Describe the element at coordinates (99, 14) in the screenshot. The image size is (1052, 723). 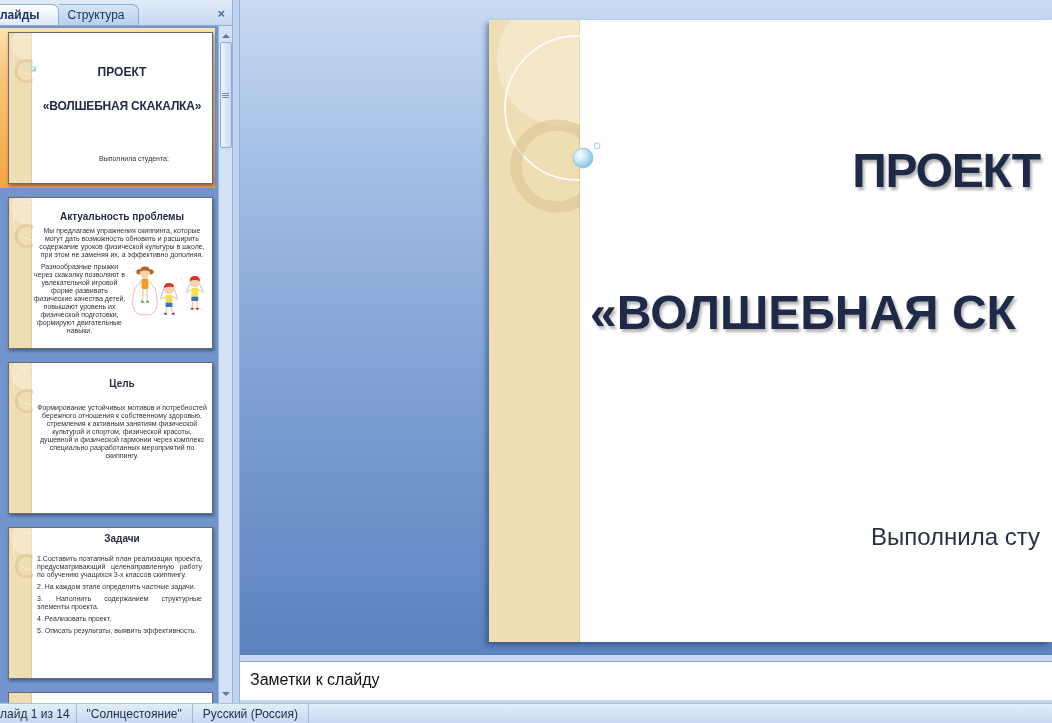
I see `pane-tab: Структура` at that location.